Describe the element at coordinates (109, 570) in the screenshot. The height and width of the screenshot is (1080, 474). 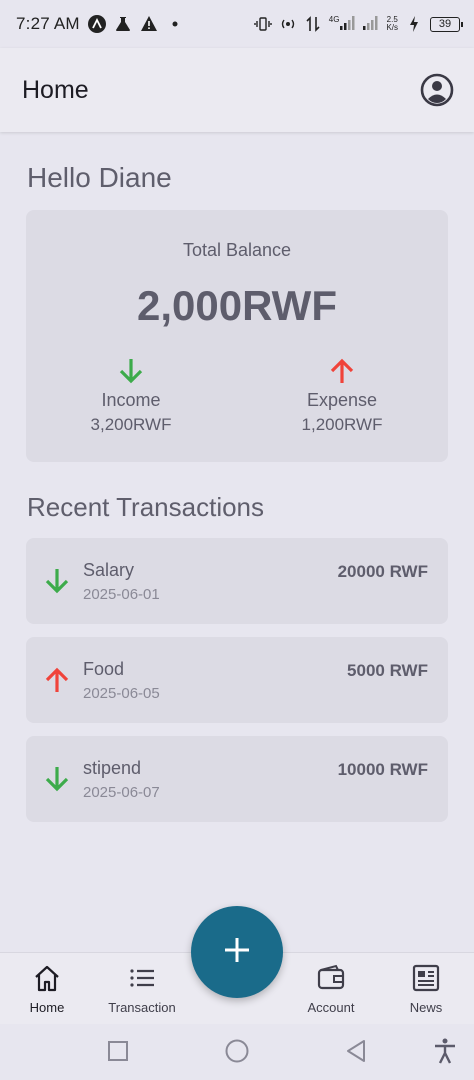
I see `transaction-title: Salary` at that location.